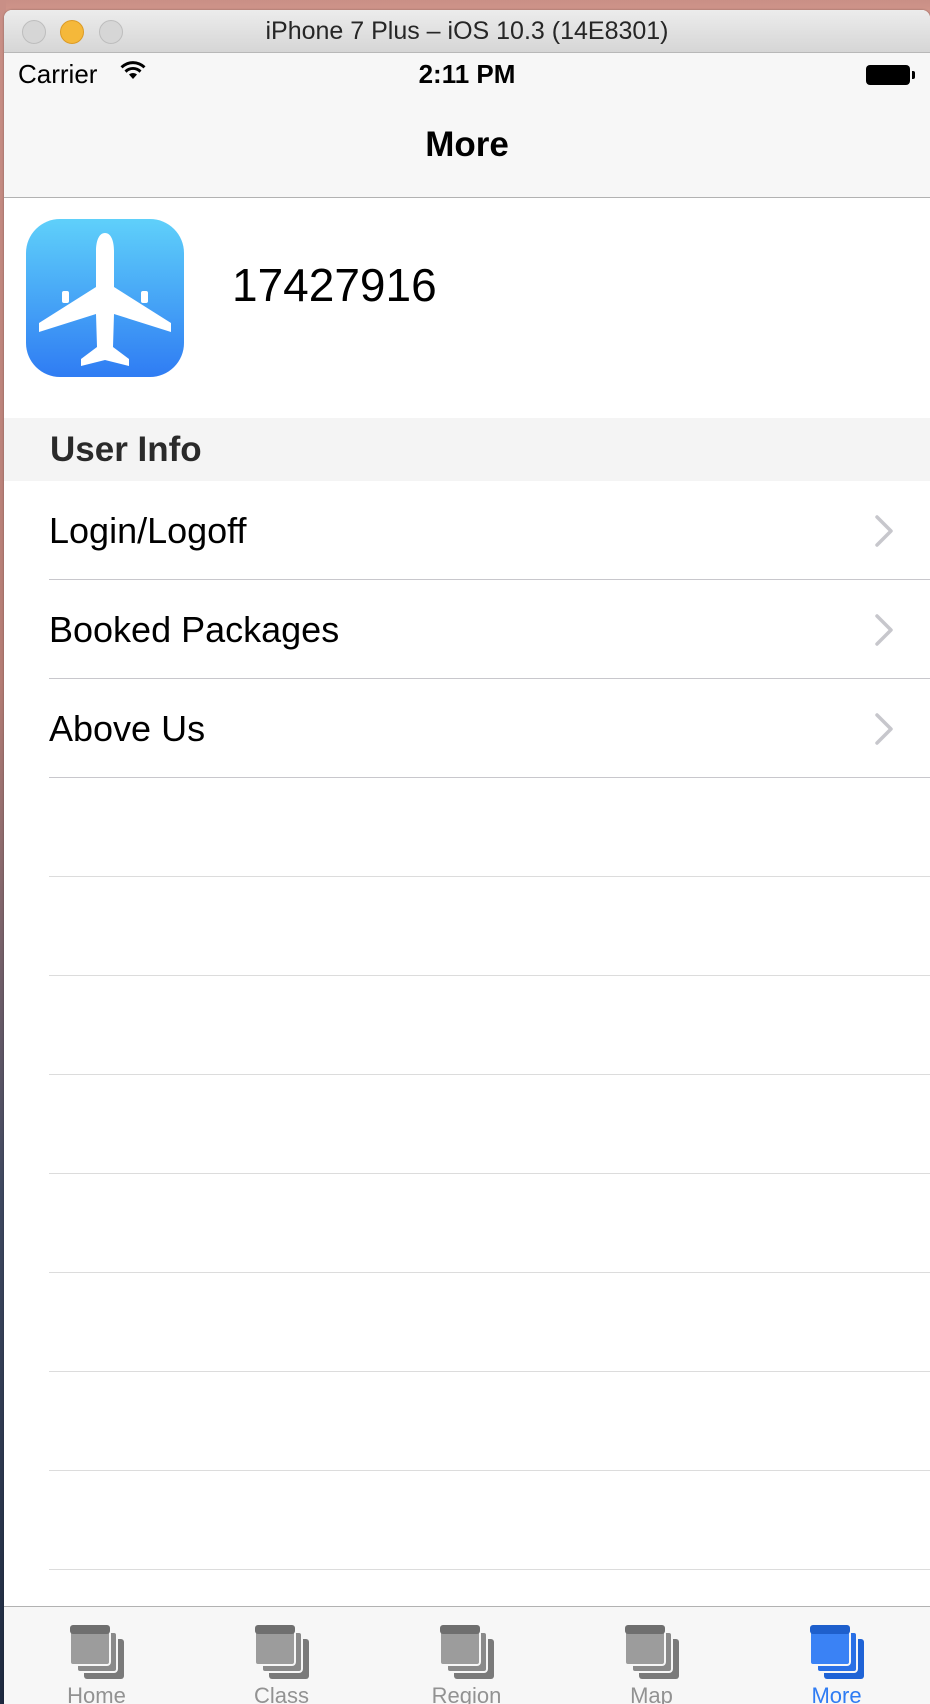 The width and height of the screenshot is (930, 1704). I want to click on page-title: More, so click(467, 144).